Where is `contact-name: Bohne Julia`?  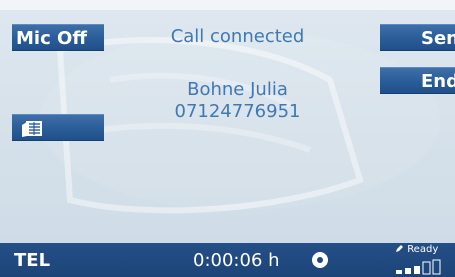
contact-name: Bohne Julia is located at coordinates (237, 89).